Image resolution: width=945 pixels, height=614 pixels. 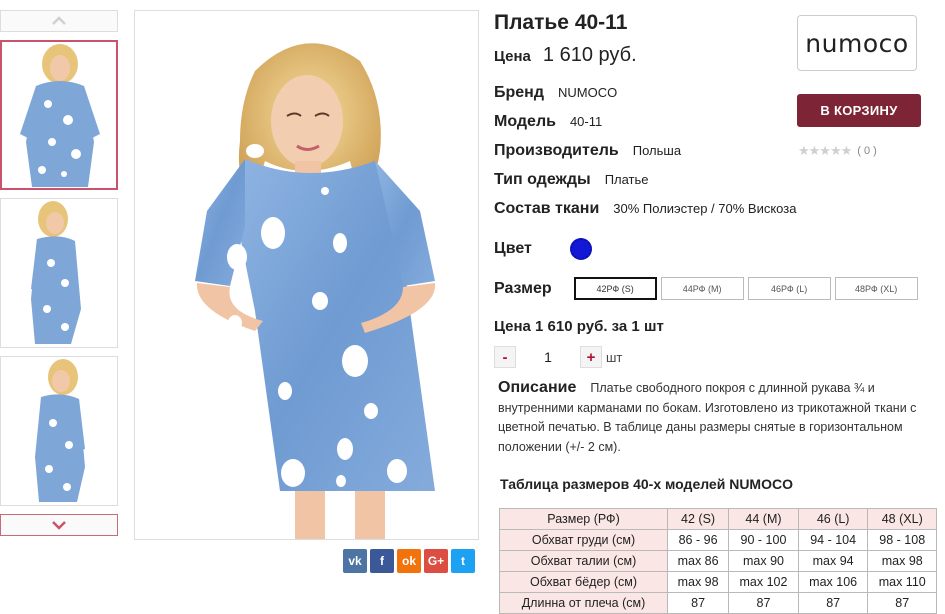 I want to click on table-cell: max 94, so click(x=833, y=561).